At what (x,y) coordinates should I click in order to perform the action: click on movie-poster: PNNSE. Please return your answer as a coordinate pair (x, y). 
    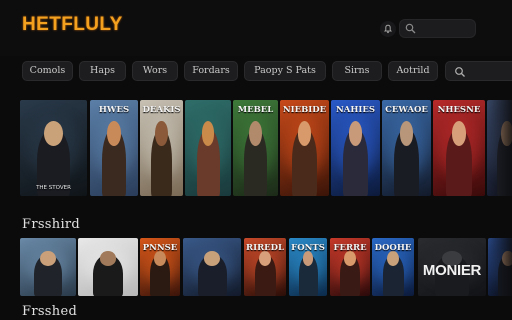
    Looking at the image, I should click on (160, 267).